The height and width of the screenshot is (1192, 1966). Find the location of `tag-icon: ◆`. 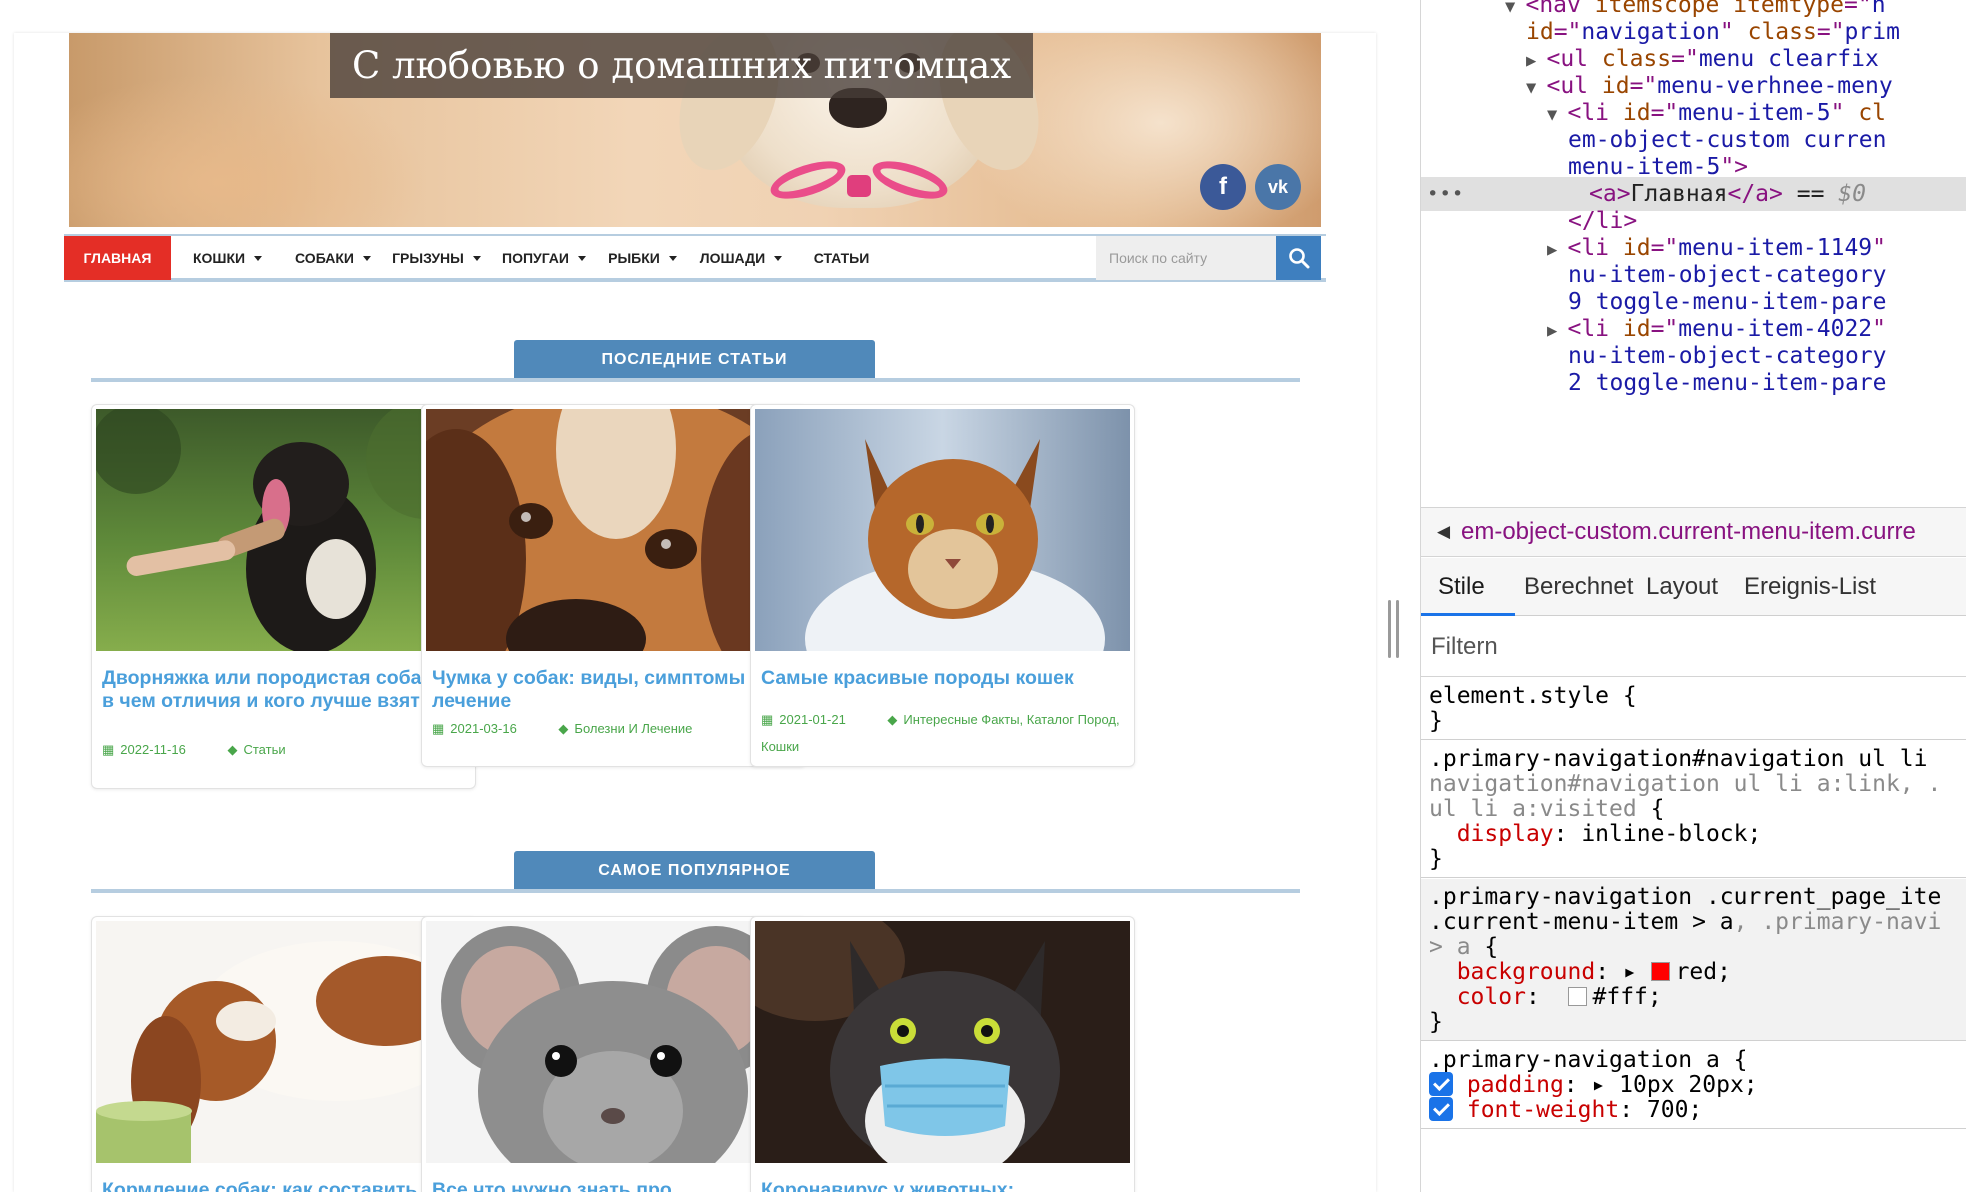

tag-icon: ◆ is located at coordinates (892, 719).